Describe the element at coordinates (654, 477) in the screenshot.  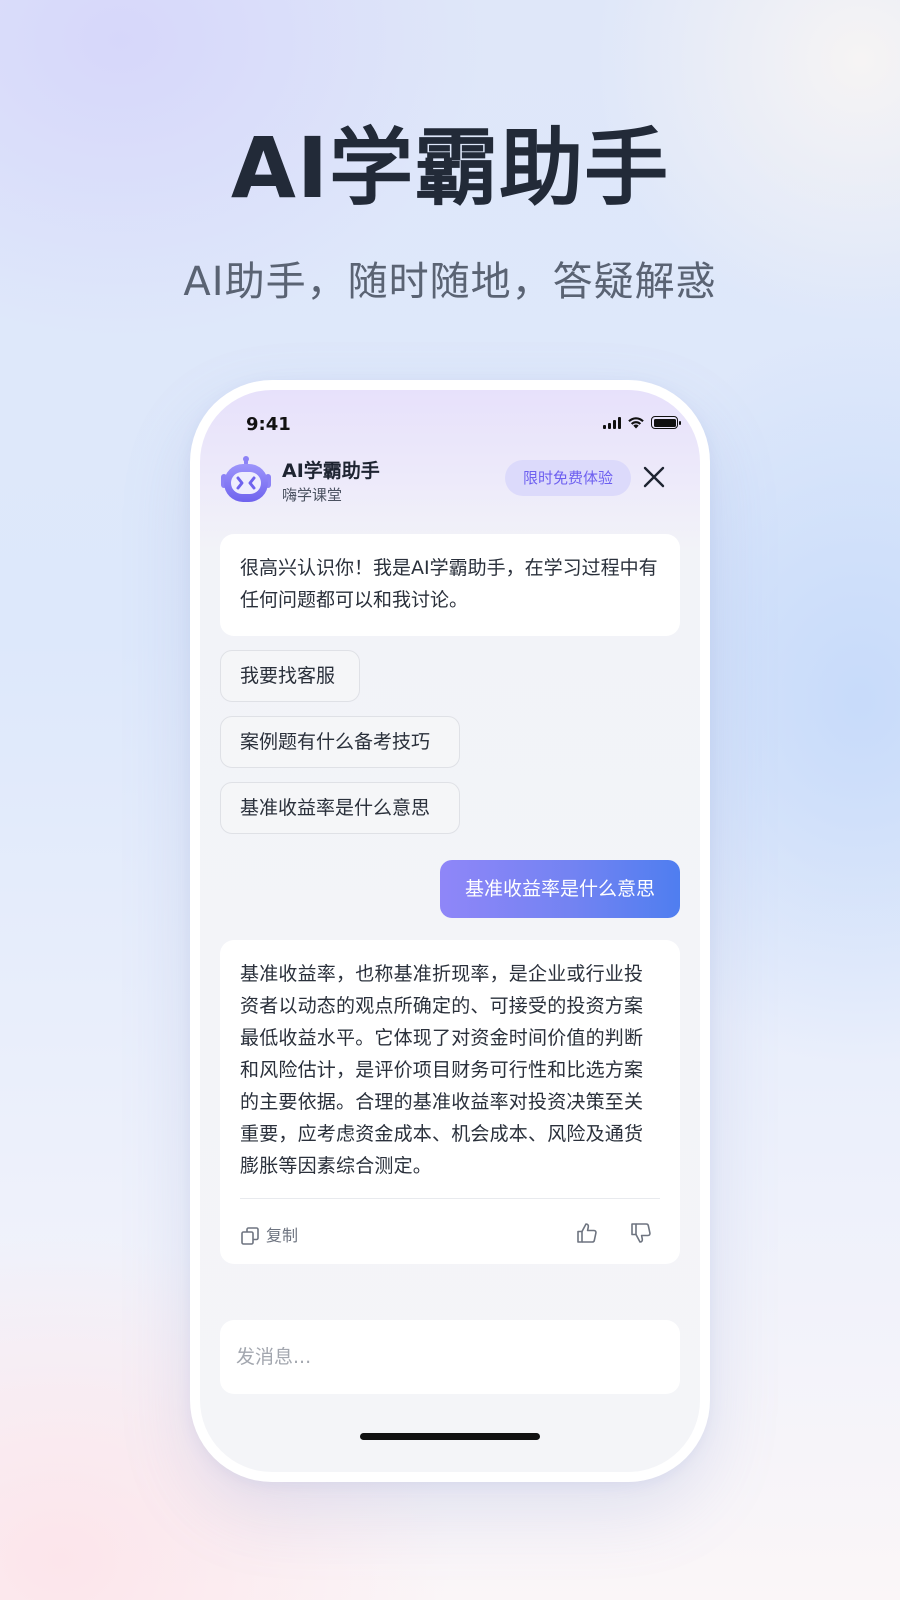
I see `close-icon` at that location.